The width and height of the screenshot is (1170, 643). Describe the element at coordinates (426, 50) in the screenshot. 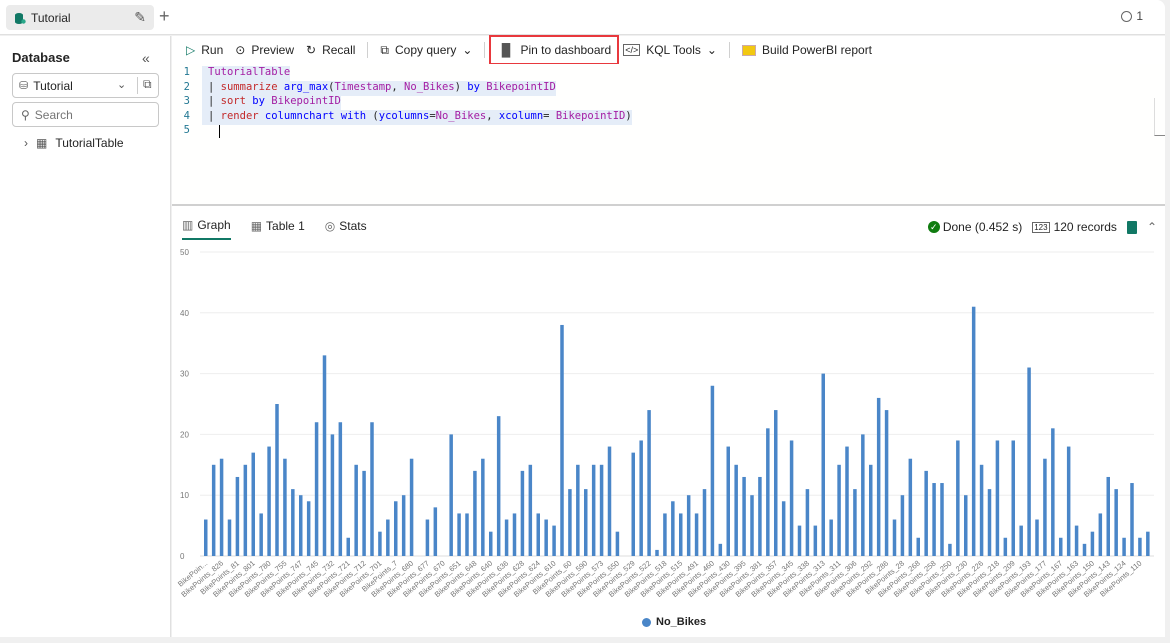

I see `copy-query-button: ⧉ Copy query ⌄` at that location.